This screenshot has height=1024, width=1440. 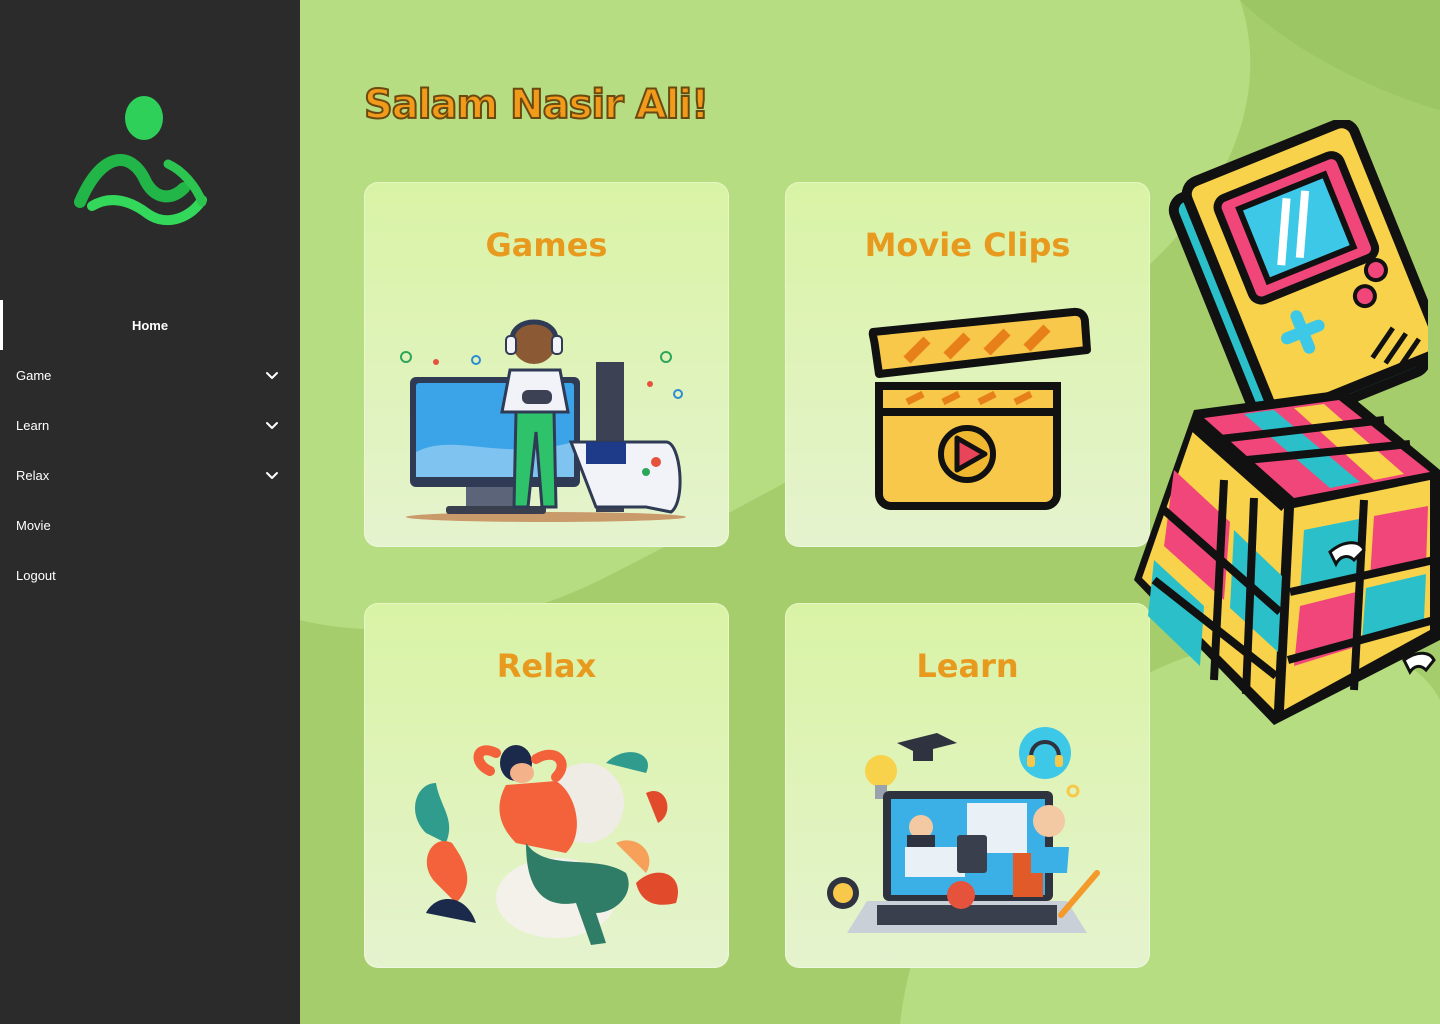 I want to click on sidebar-item-label: Learn, so click(x=33, y=425).